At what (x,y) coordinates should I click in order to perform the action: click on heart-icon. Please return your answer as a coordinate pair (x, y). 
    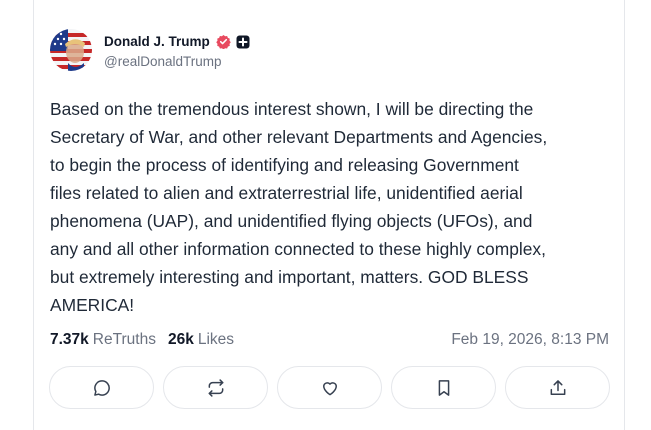
    Looking at the image, I should click on (329, 388).